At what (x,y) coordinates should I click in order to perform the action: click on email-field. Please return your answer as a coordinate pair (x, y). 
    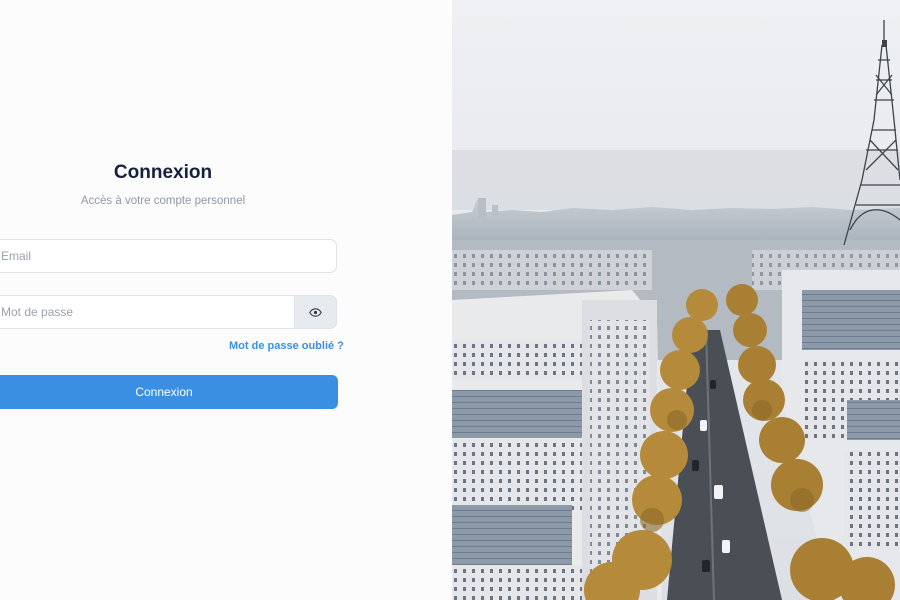
    Looking at the image, I should click on (141, 256).